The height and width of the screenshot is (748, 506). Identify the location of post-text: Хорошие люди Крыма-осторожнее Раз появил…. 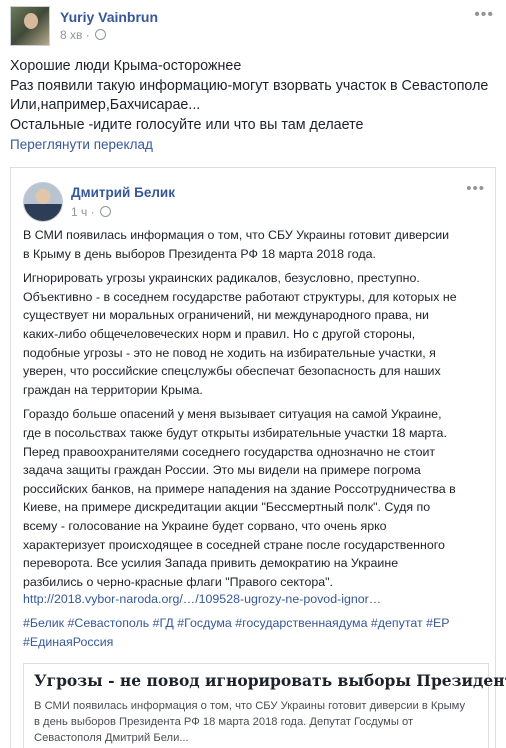
(253, 96).